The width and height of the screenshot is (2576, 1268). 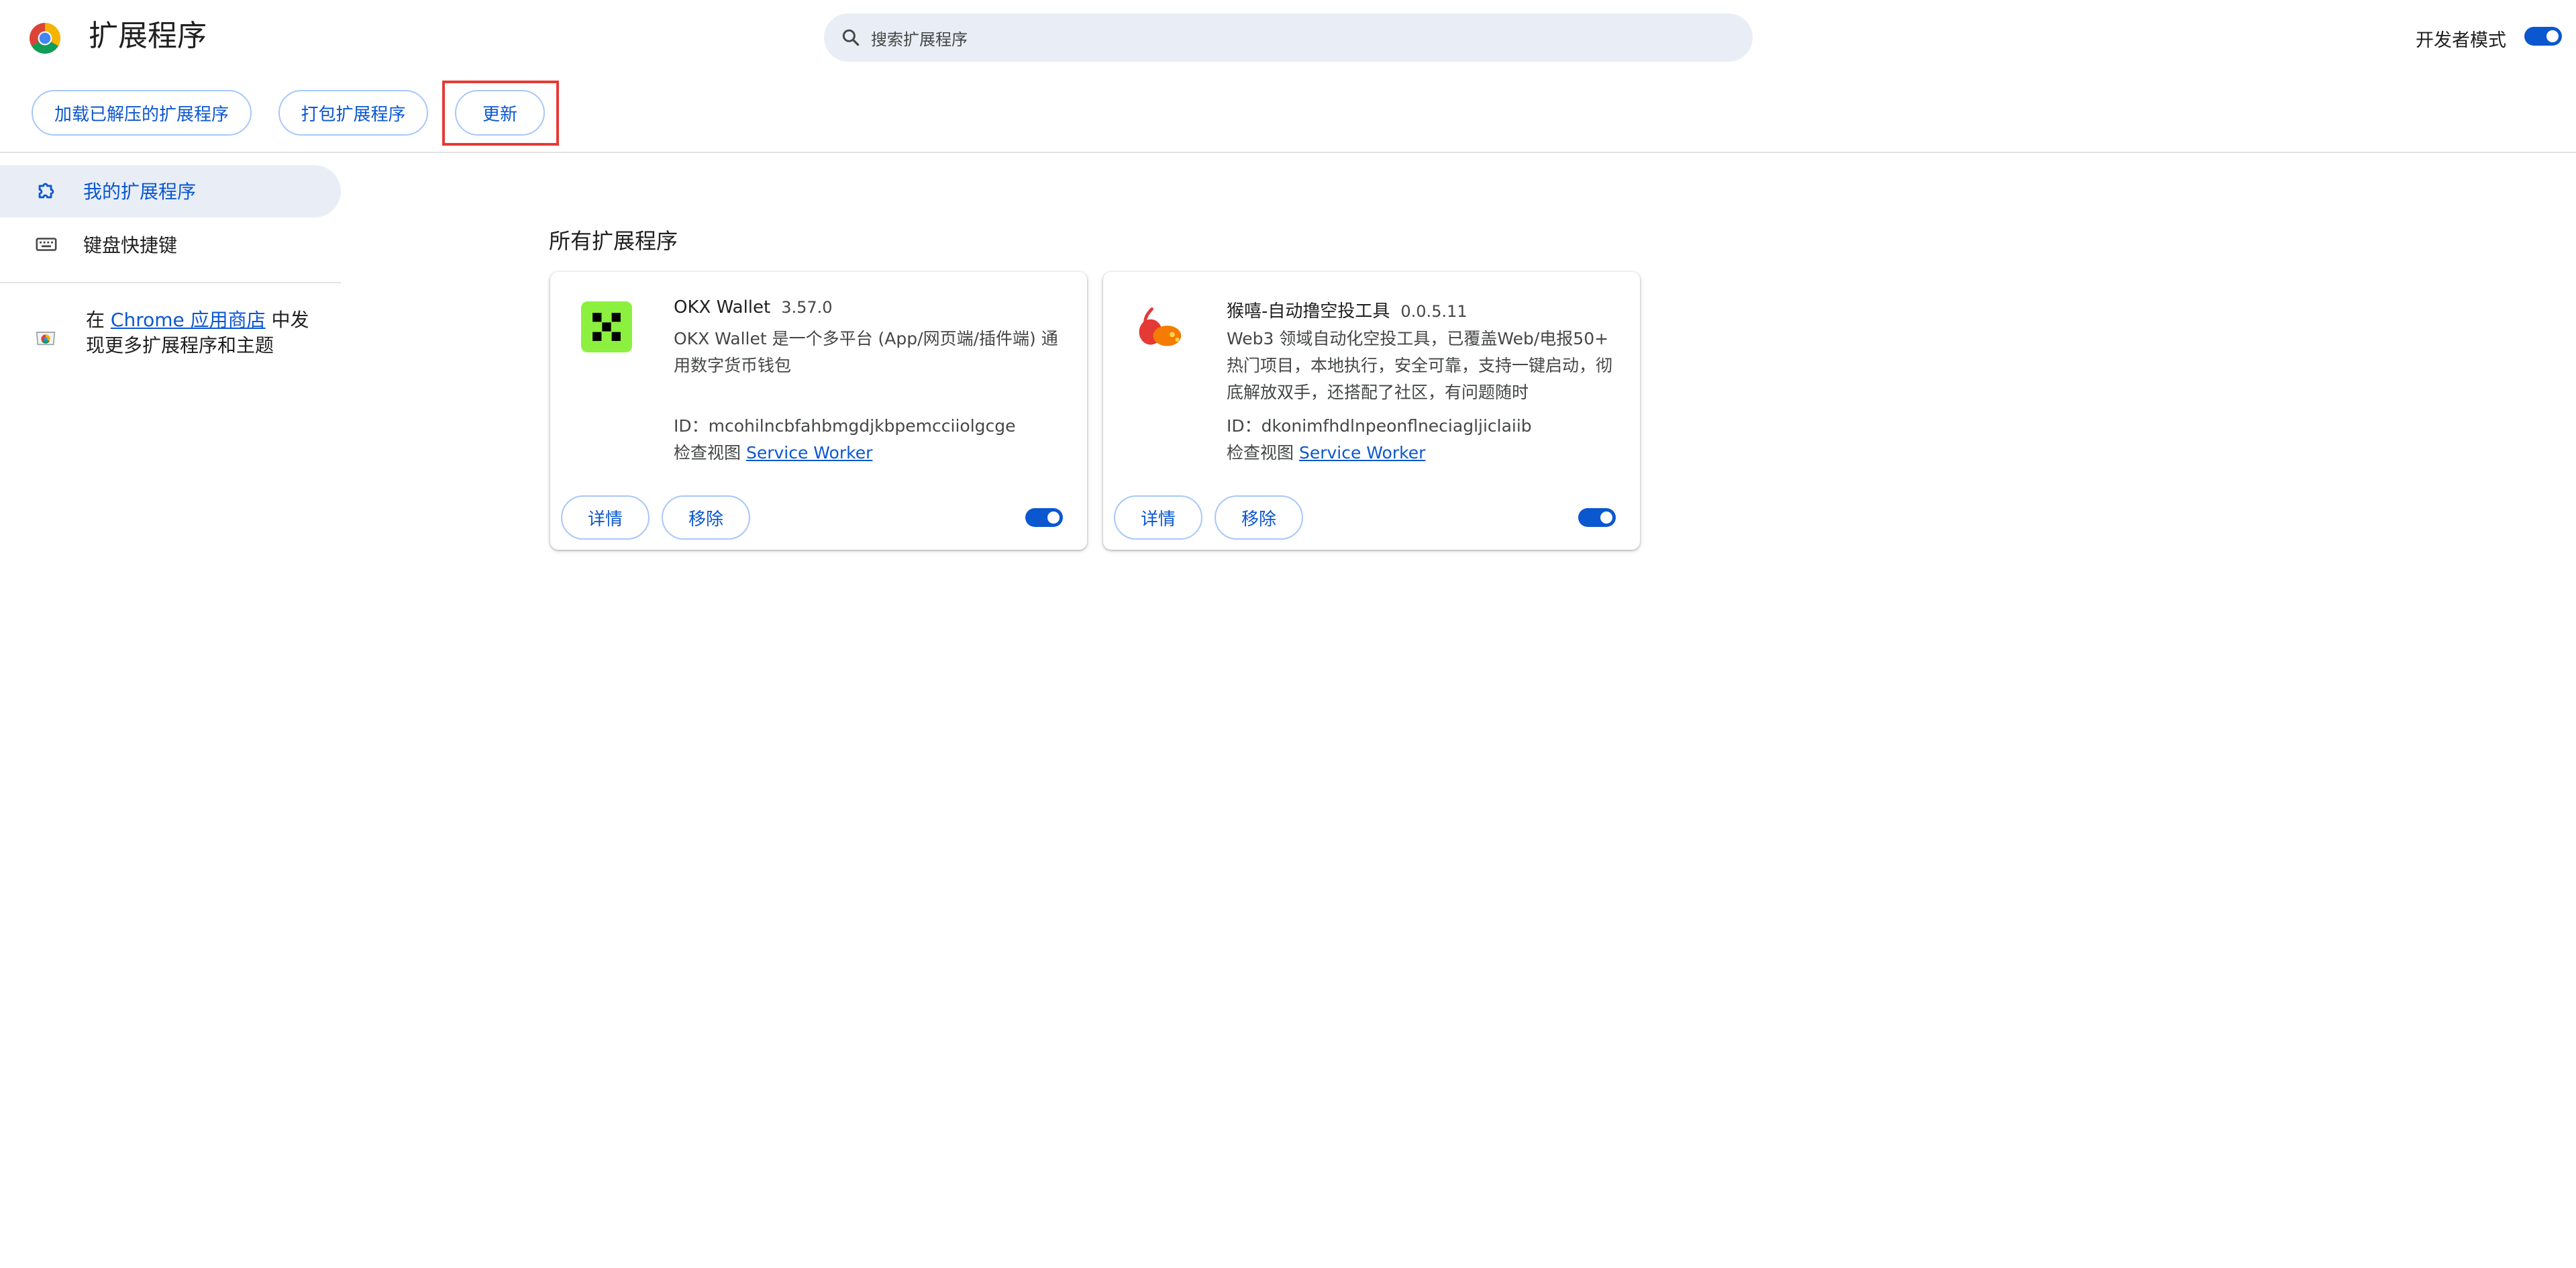 What do you see at coordinates (866, 352) in the screenshot?
I see `extension-description: OKX Wallet 是一个多平台 (App/网页端/插件端) 通用数字货币钱包` at bounding box center [866, 352].